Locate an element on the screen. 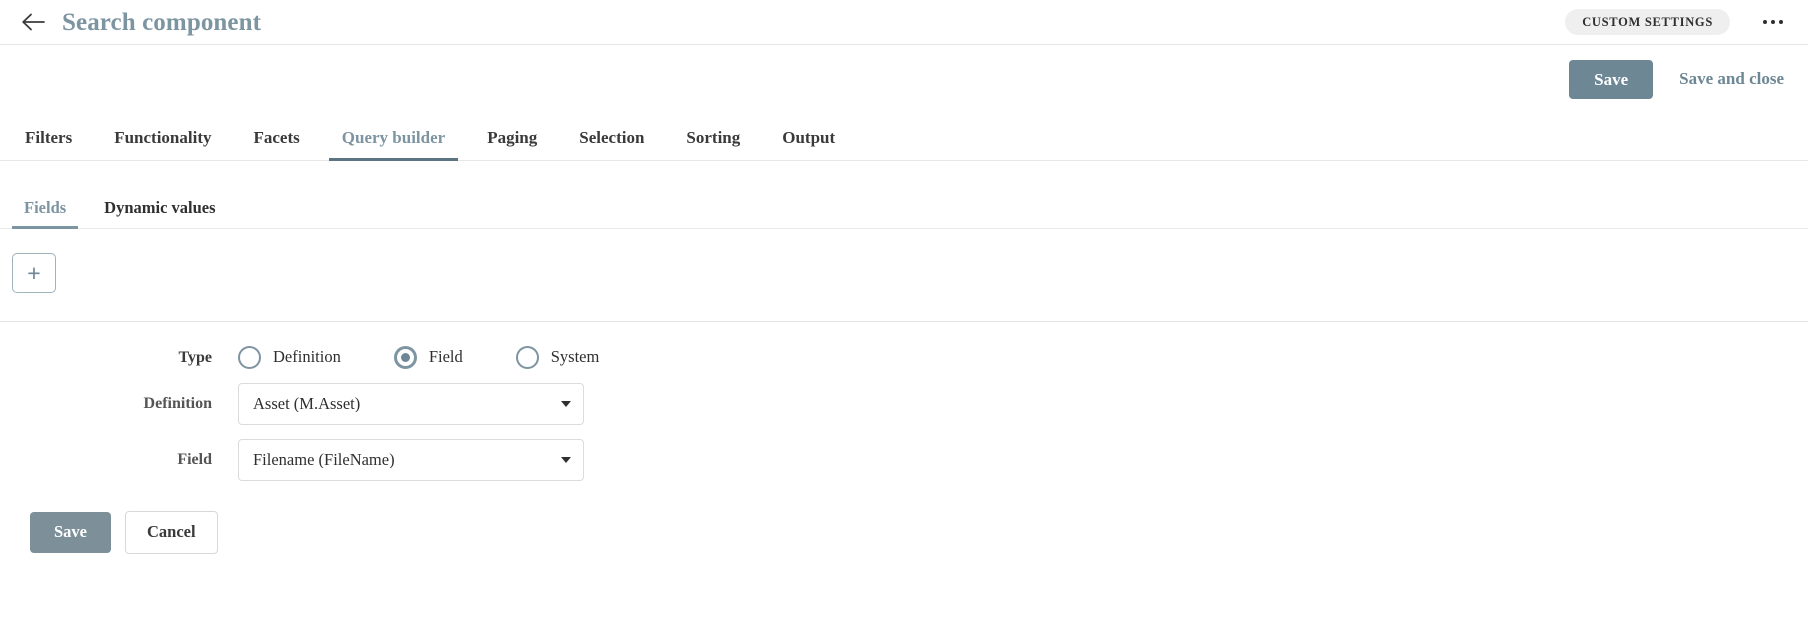  tab-functionality: Functionality is located at coordinates (162, 144).